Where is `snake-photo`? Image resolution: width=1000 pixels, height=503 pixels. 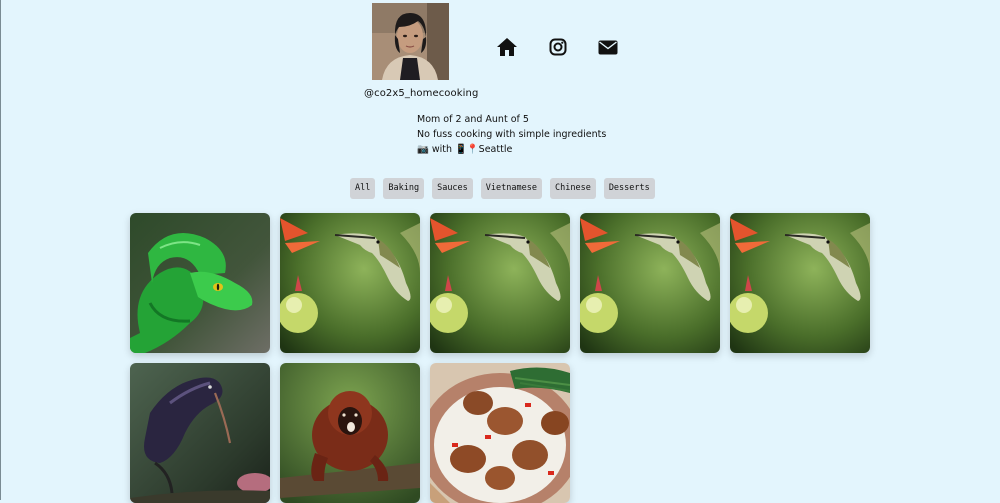 snake-photo is located at coordinates (200, 283).